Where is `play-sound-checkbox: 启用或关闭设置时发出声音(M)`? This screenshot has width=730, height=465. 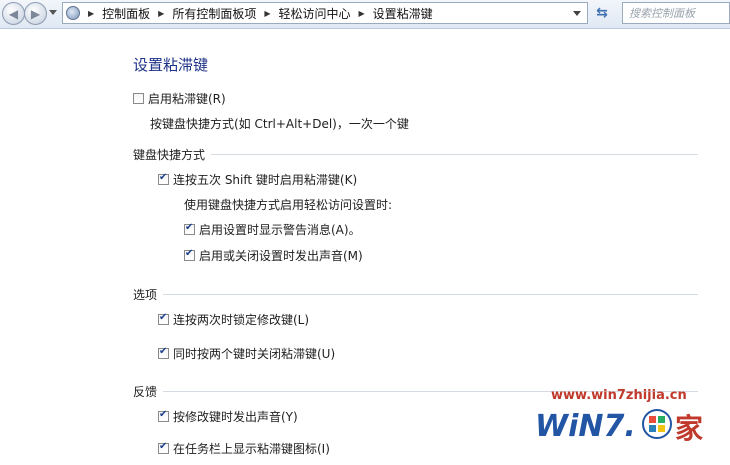
play-sound-checkbox: 启用或关闭设置时发出声音(M) is located at coordinates (273, 255).